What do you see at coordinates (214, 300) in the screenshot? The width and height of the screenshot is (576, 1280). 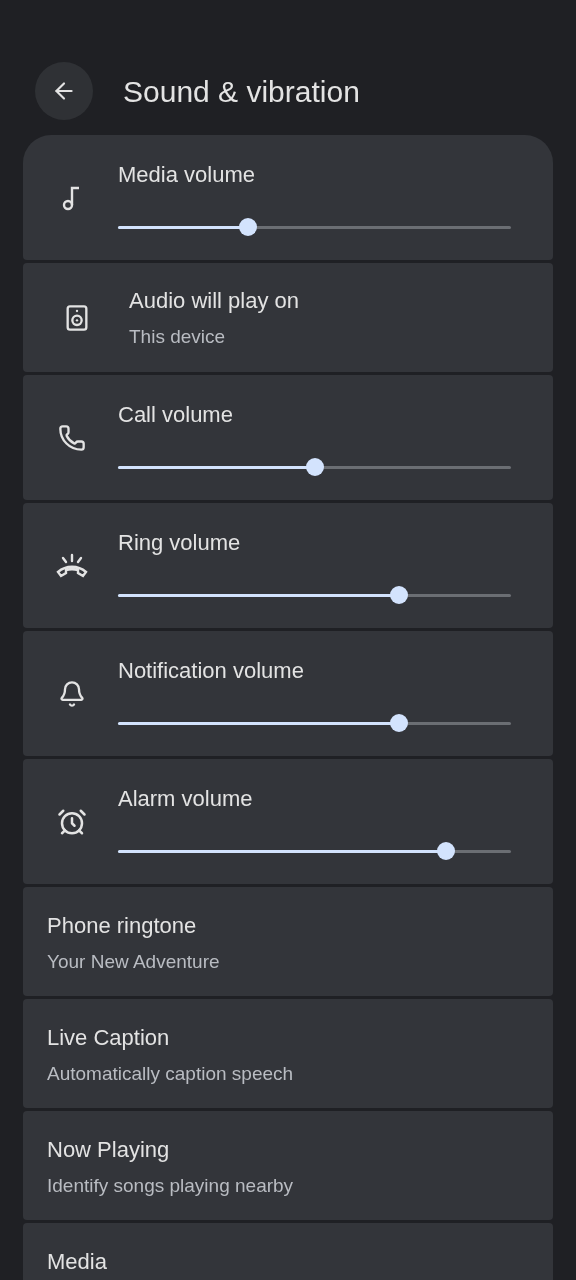 I see `setting-title: Audio will play on` at bounding box center [214, 300].